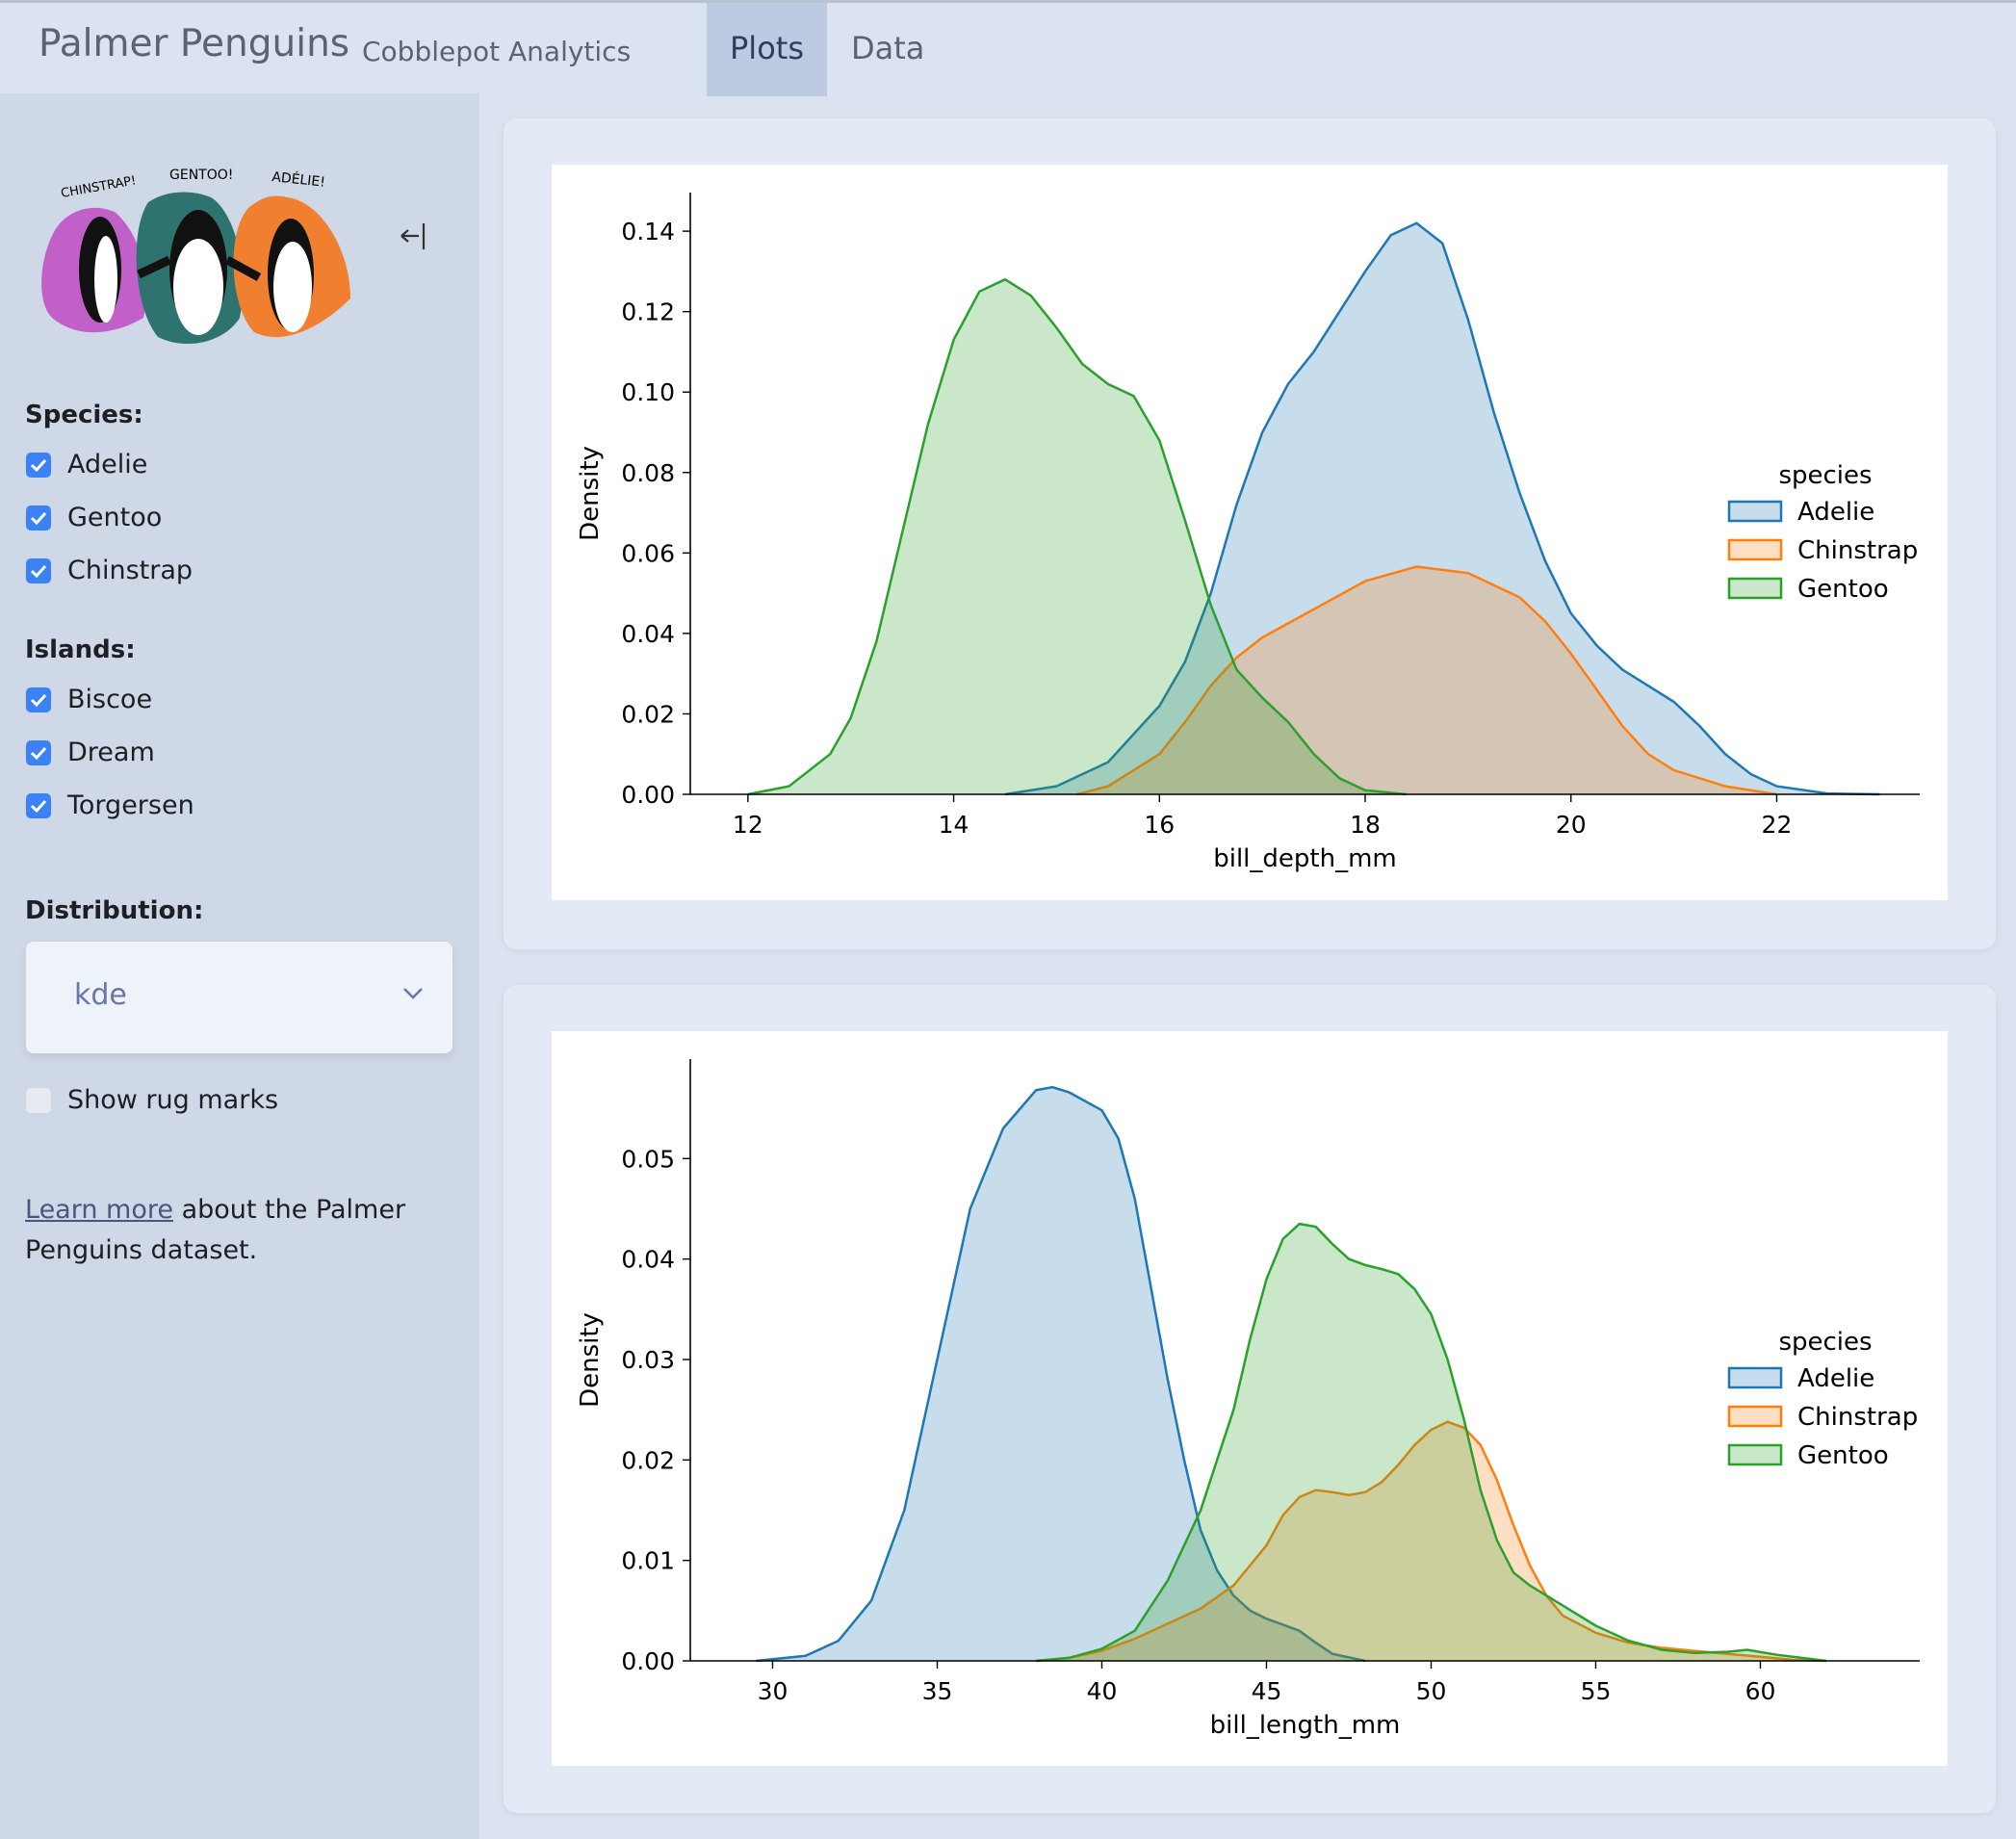  What do you see at coordinates (1777, 825) in the screenshot?
I see `x-tick-label: 22` at bounding box center [1777, 825].